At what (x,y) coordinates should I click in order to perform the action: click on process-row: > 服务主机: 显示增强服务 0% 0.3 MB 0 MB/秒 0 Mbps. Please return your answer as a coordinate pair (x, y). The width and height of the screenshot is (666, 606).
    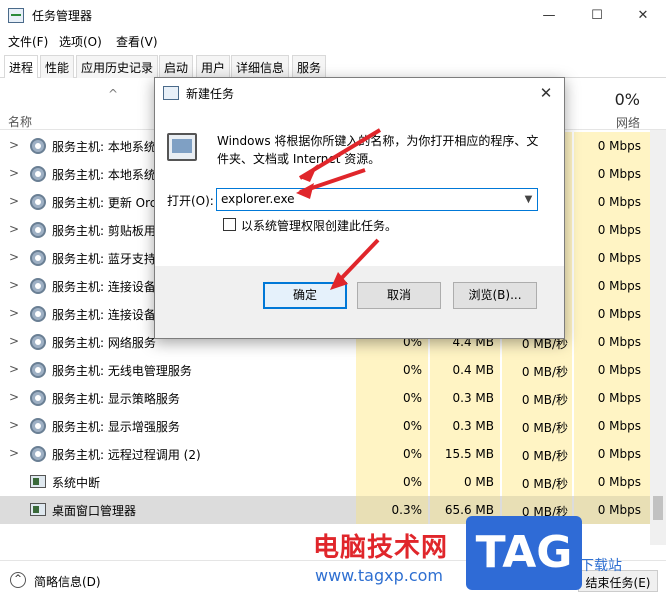
    Looking at the image, I should click on (325, 426).